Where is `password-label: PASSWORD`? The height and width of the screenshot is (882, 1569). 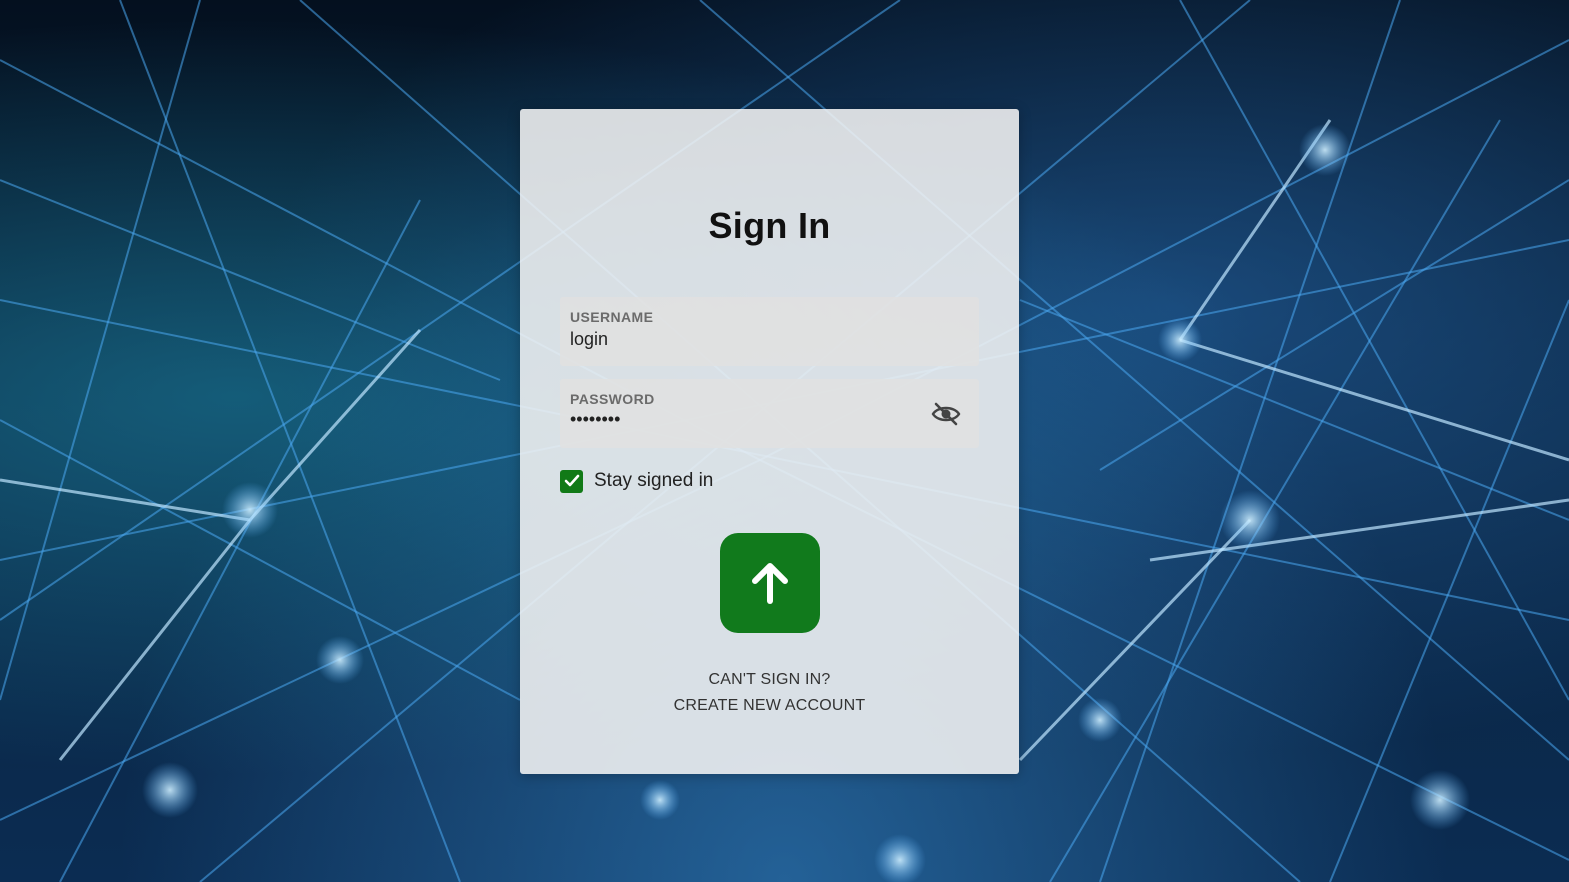 password-label: PASSWORD is located at coordinates (612, 399).